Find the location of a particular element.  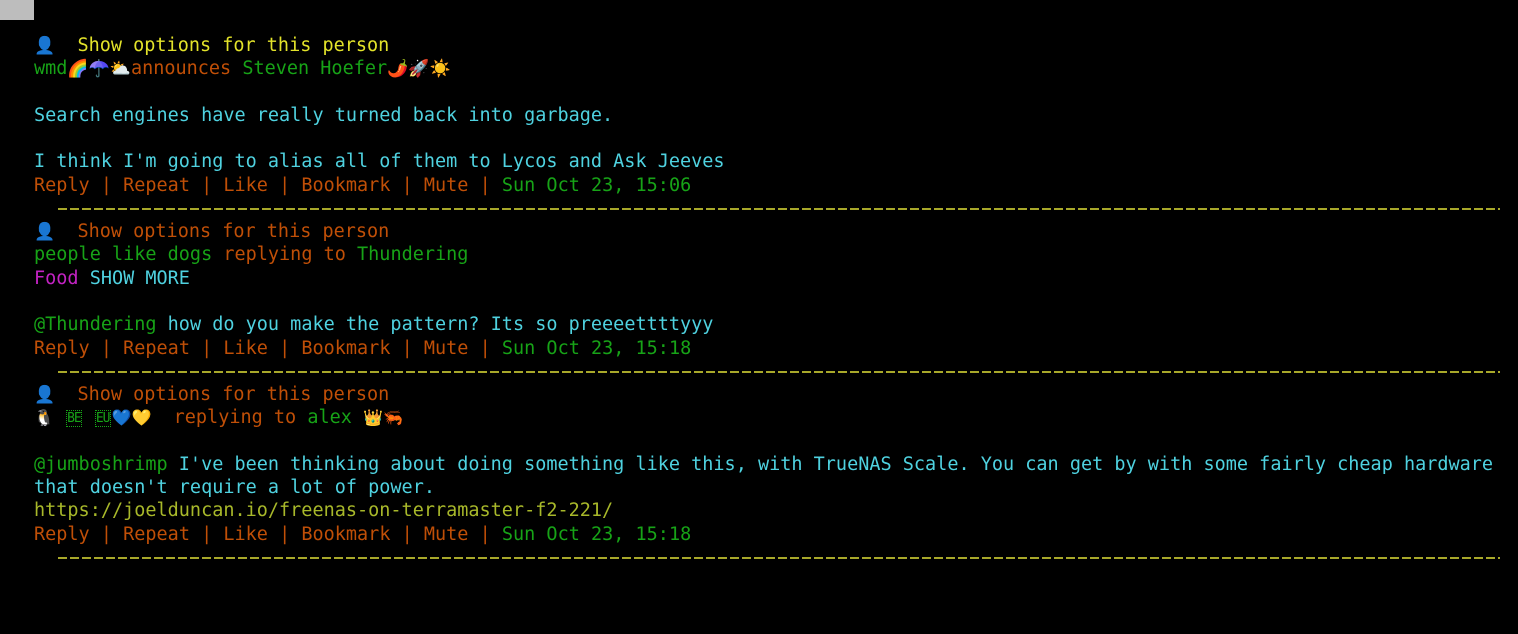

author-name: people like dogs is located at coordinates (123, 254).